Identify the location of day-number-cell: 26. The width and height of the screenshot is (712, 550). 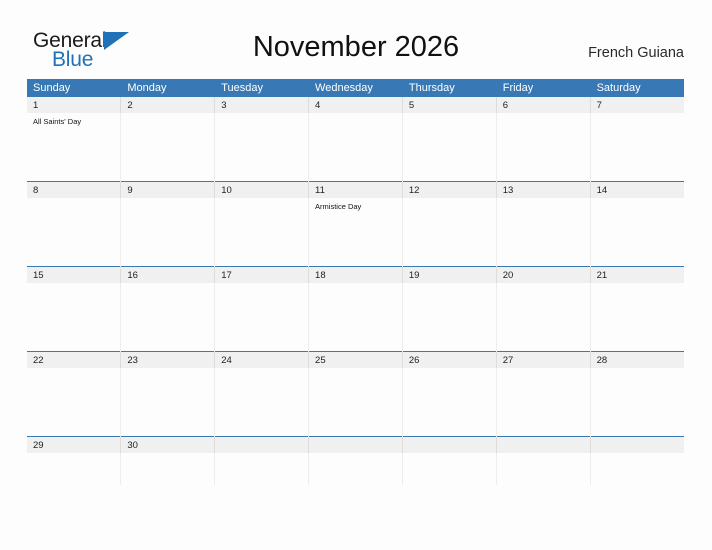
(449, 359).